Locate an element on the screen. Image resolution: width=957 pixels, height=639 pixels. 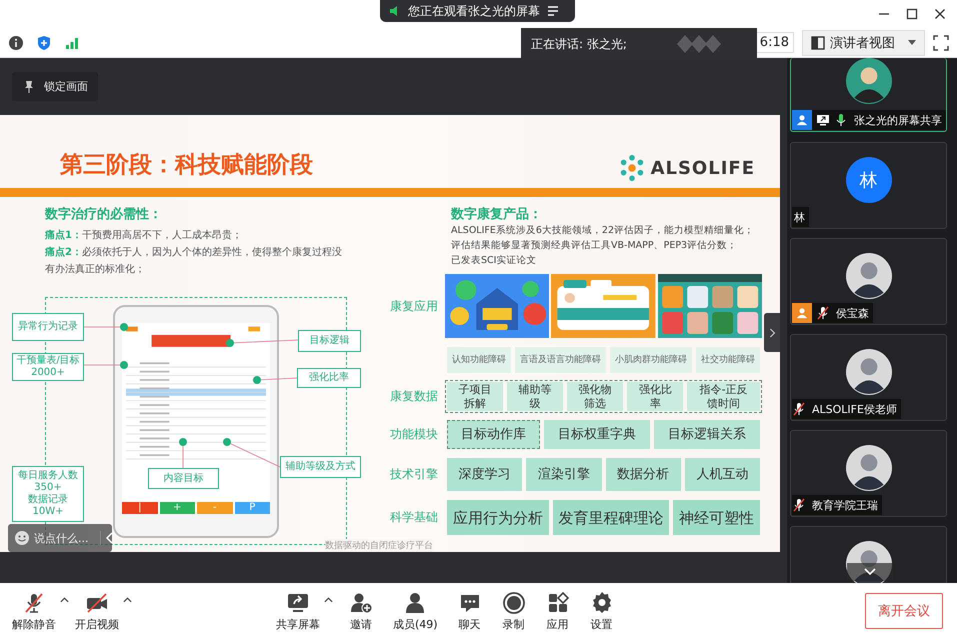
slide-footer-text: 数据驱动的自闭症诊疗平台 is located at coordinates (379, 545).